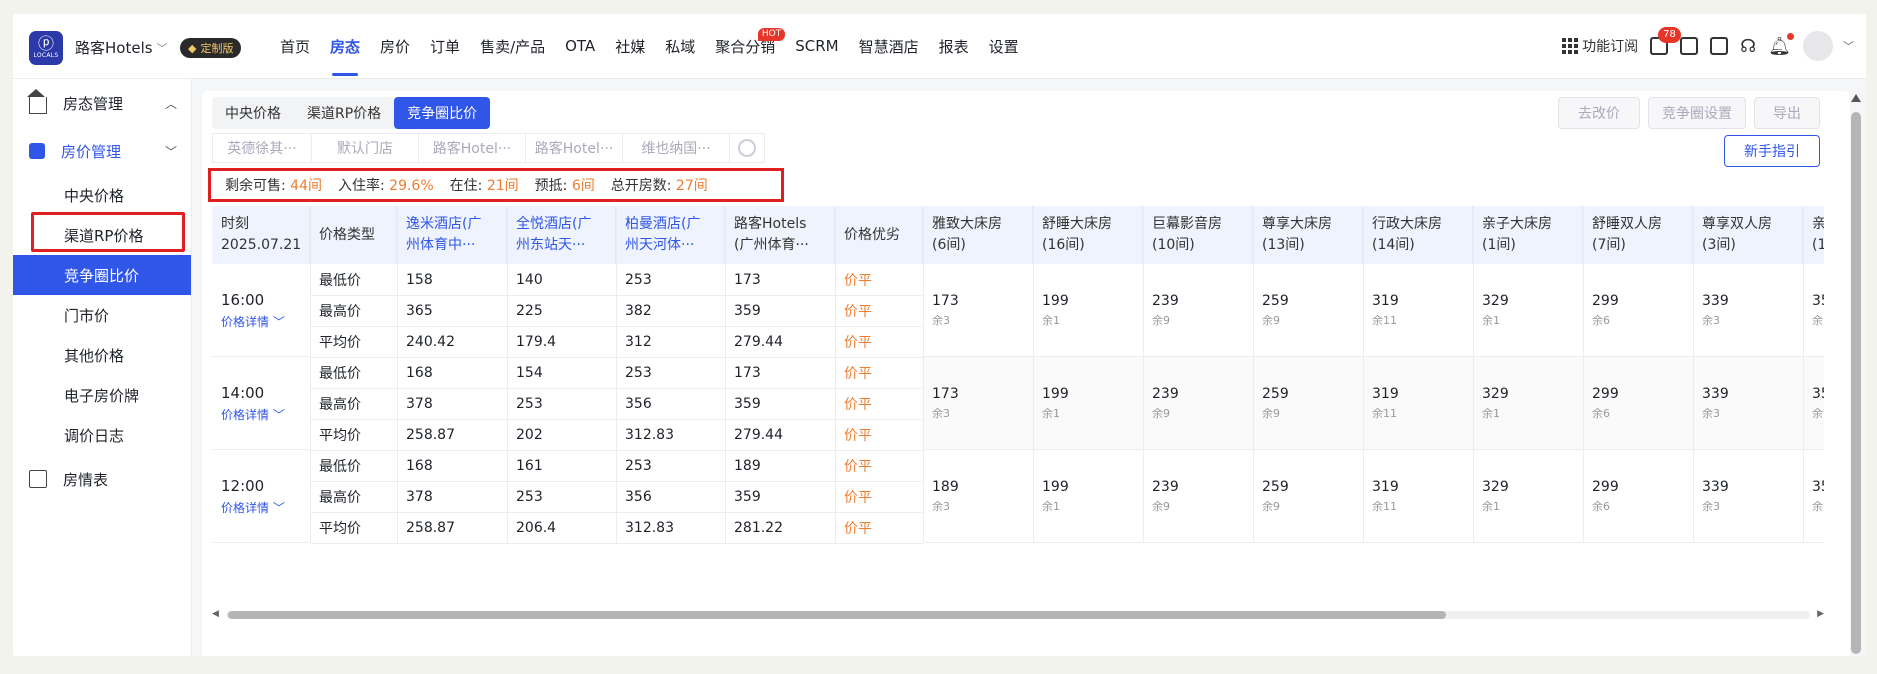  What do you see at coordinates (472, 148) in the screenshot?
I see `hotel-filter-2: 路客Hotel···` at bounding box center [472, 148].